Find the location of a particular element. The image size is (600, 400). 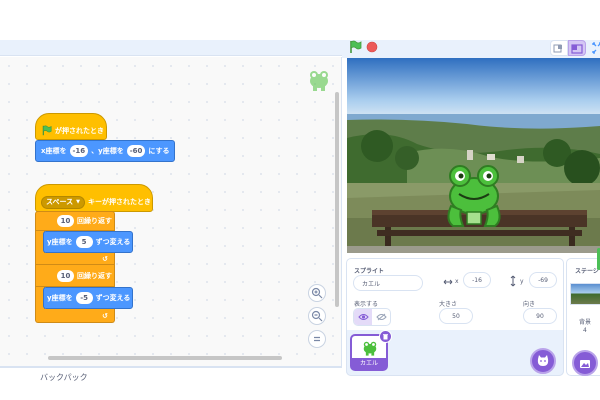

y-position-value: -69 is located at coordinates (543, 280).